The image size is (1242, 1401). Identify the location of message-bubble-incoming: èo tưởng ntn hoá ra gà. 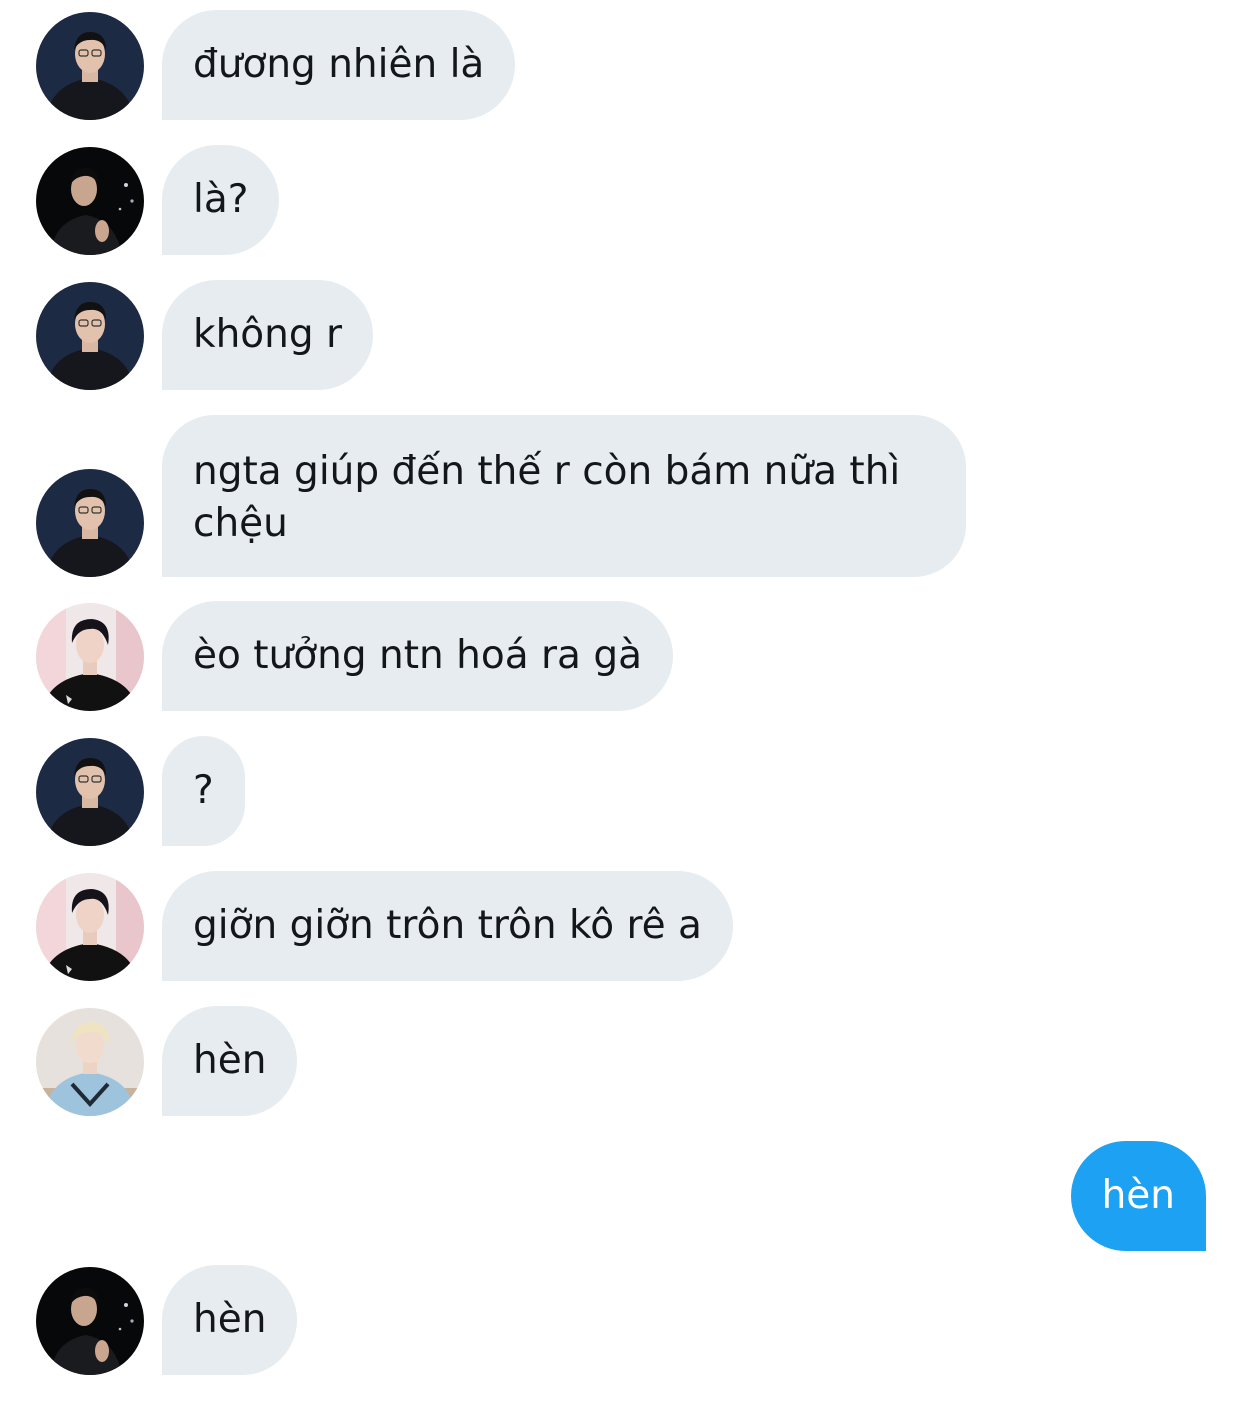
(417, 656).